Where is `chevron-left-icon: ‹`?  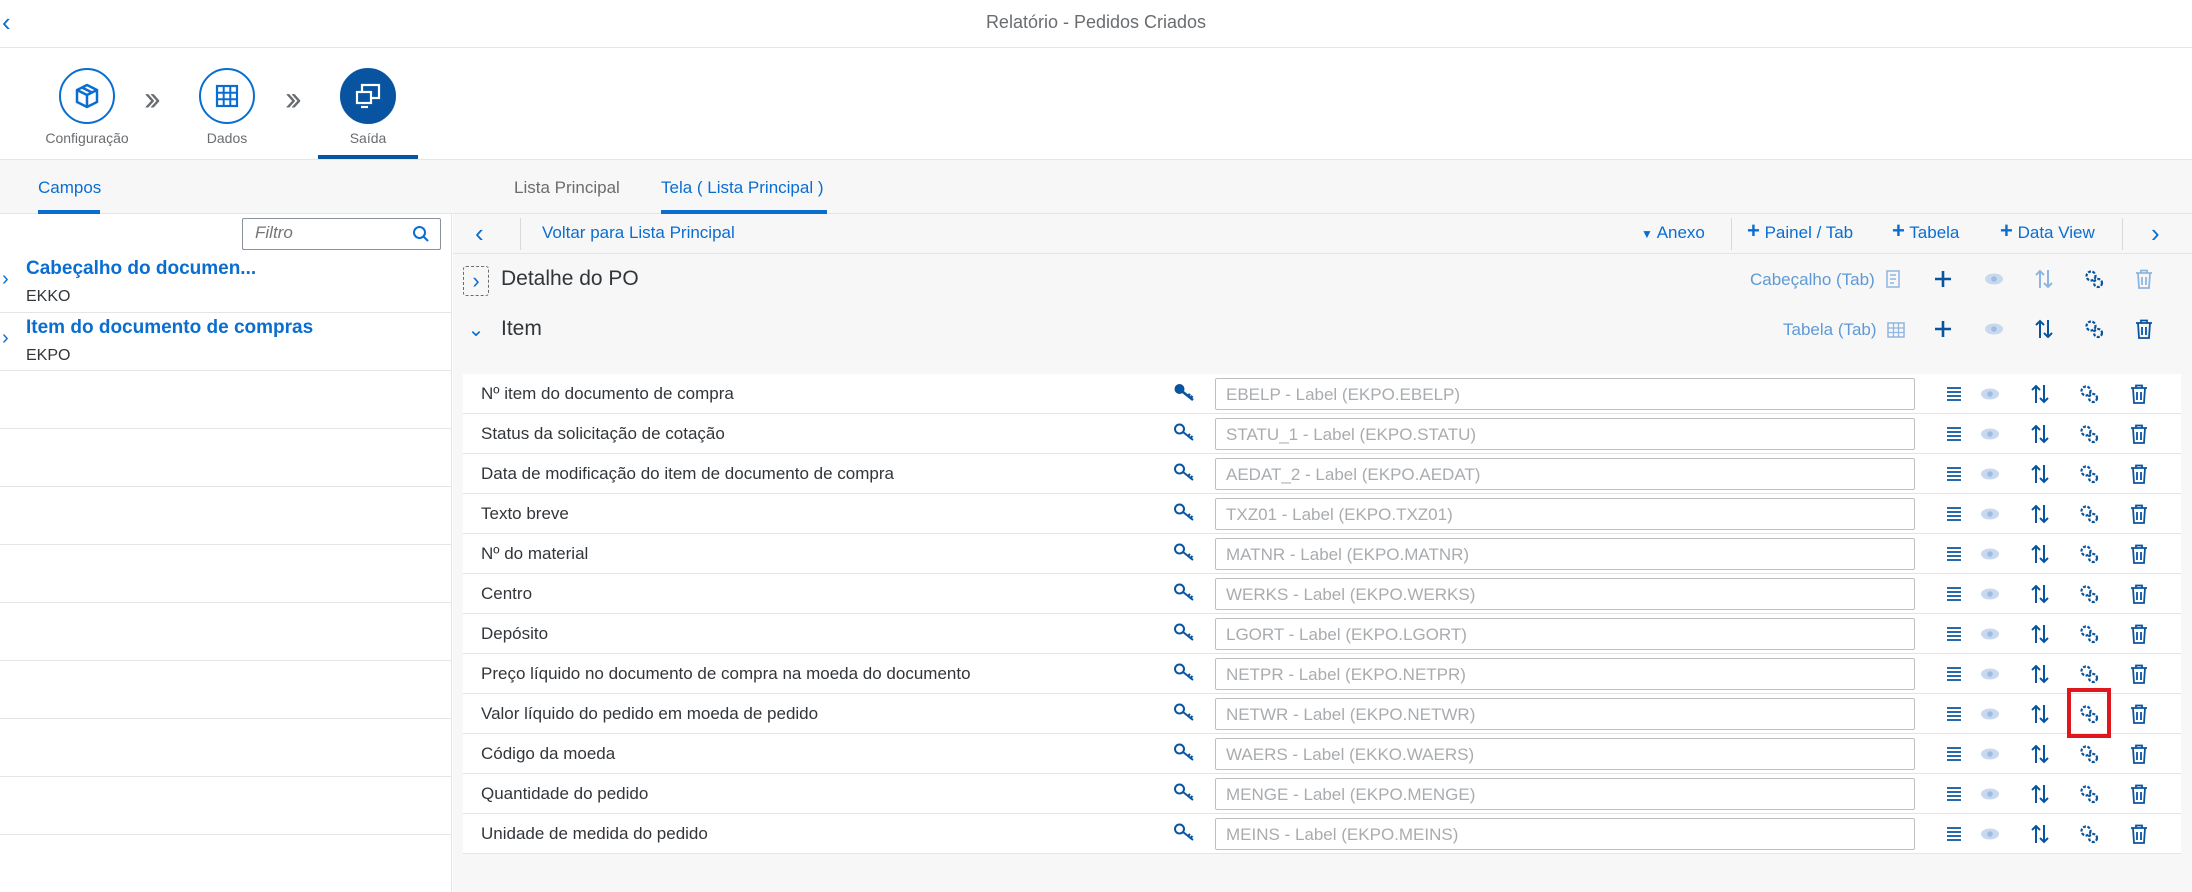
chevron-left-icon: ‹ is located at coordinates (479, 233).